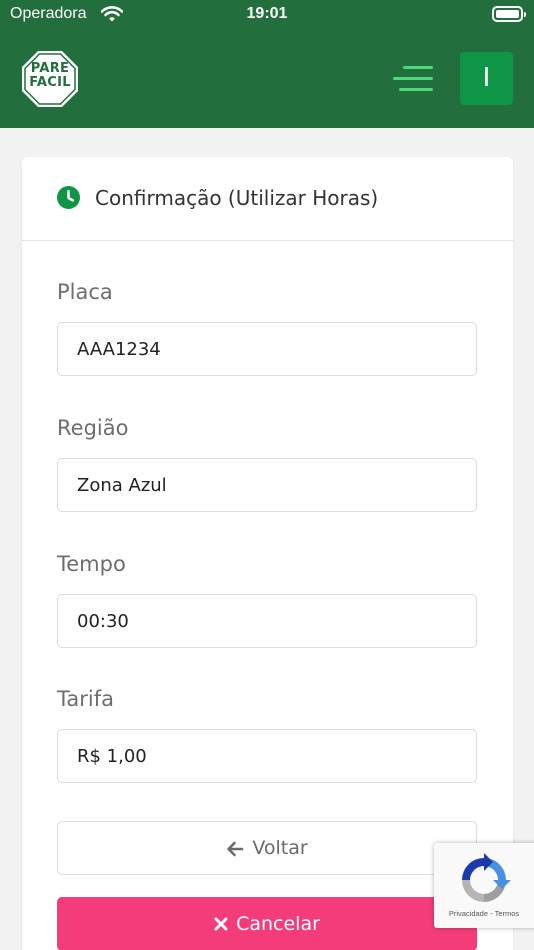 This screenshot has height=950, width=534. Describe the element at coordinates (267, 79) in the screenshot. I see `app-header: PARE FACIL I` at that location.